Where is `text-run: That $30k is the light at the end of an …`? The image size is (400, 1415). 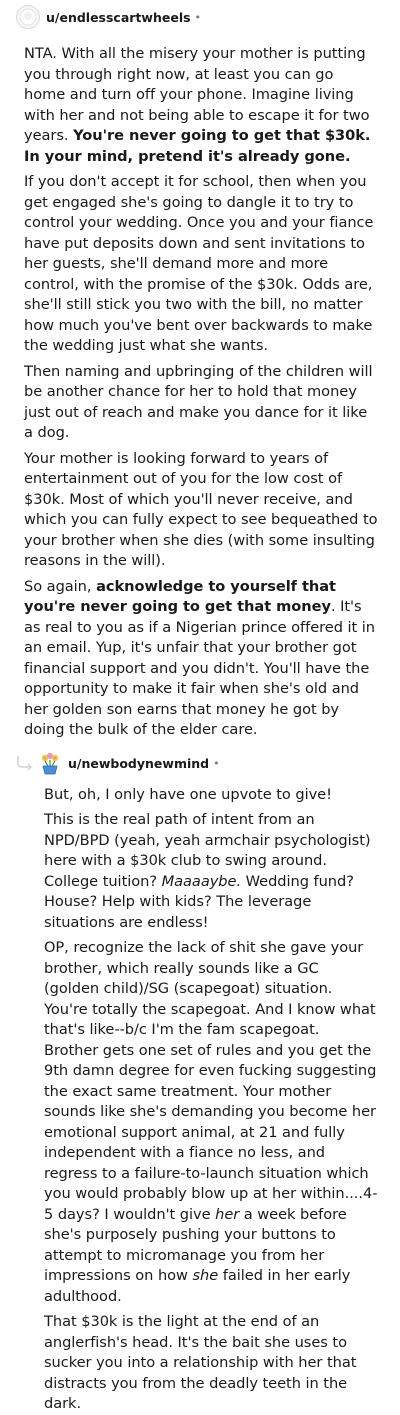 text-run: That $30k is the light at the end of an … is located at coordinates (200, 1362).